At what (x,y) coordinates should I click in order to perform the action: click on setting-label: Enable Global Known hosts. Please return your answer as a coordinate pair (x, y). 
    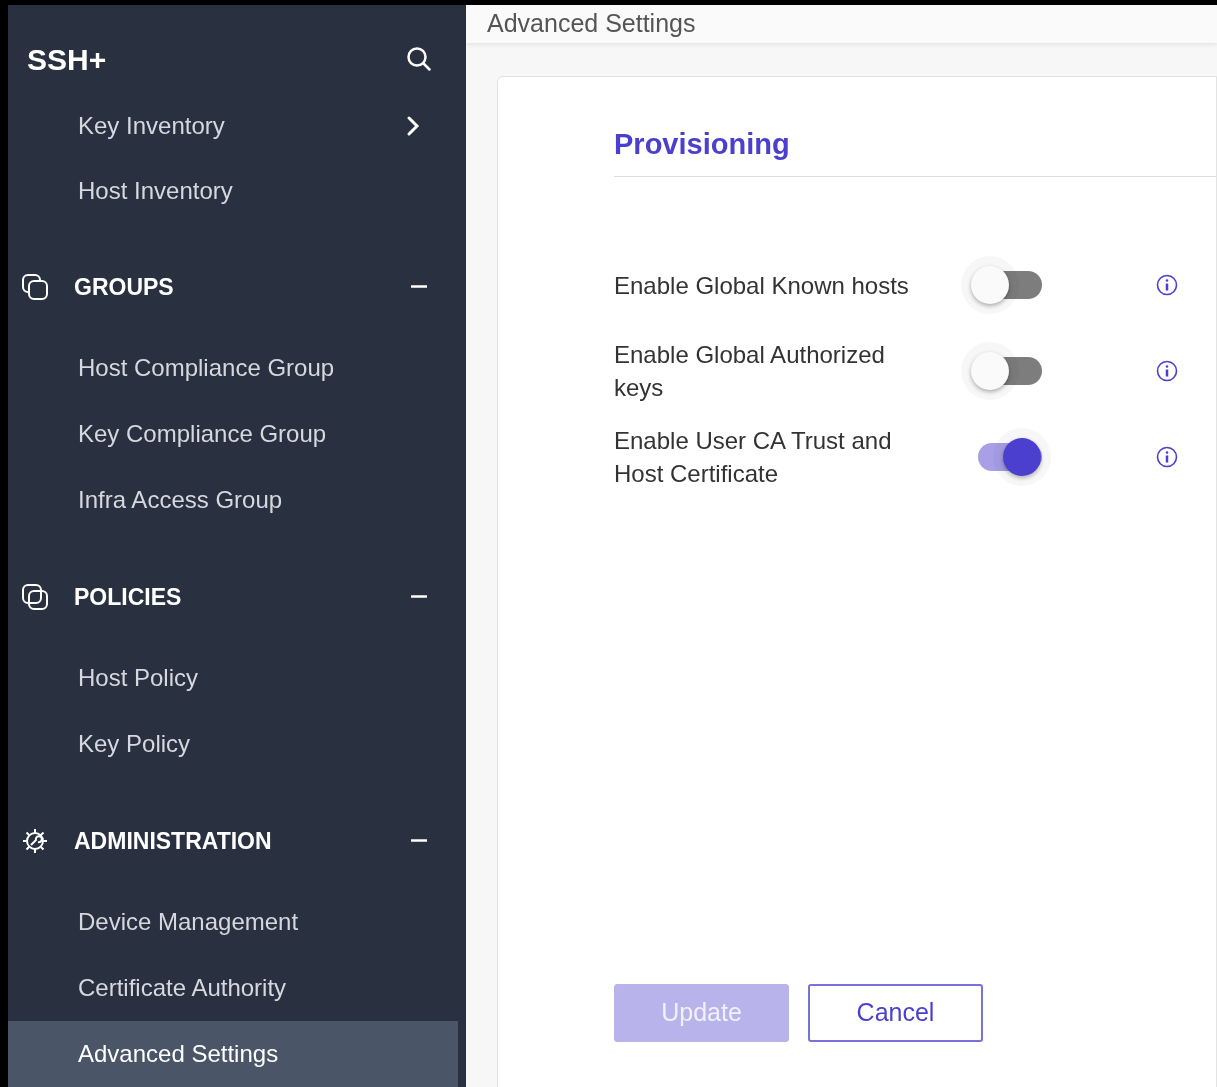
    Looking at the image, I should click on (762, 285).